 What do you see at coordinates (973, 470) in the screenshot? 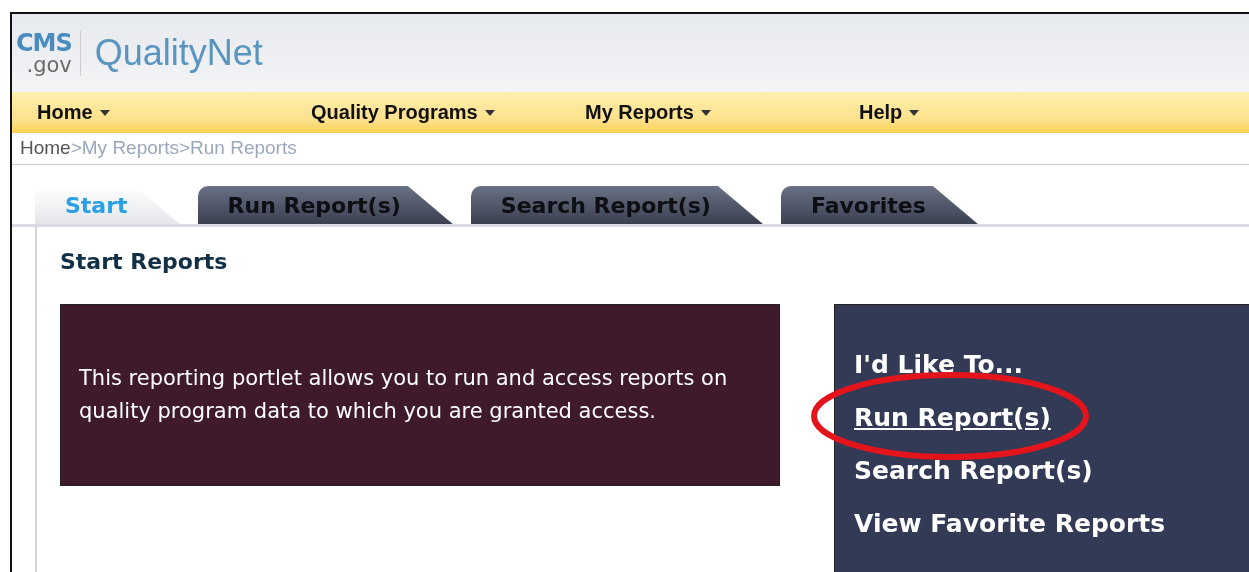
I see `action-link: Search Report(s)` at bounding box center [973, 470].